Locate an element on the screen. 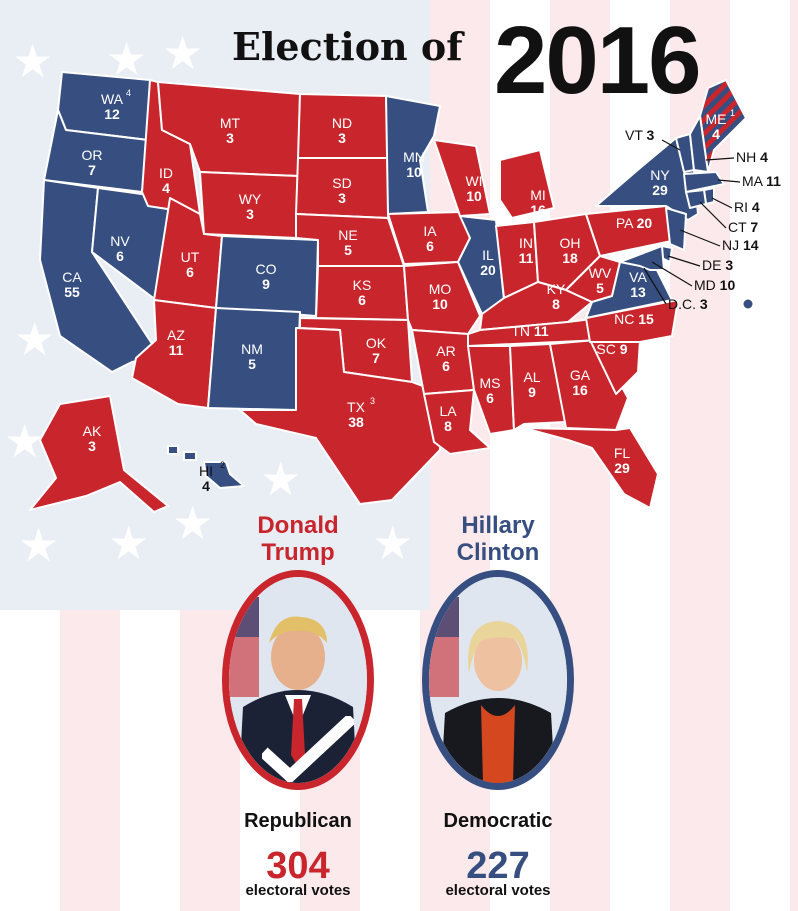  state-abbr: NH is located at coordinates (748, 157).